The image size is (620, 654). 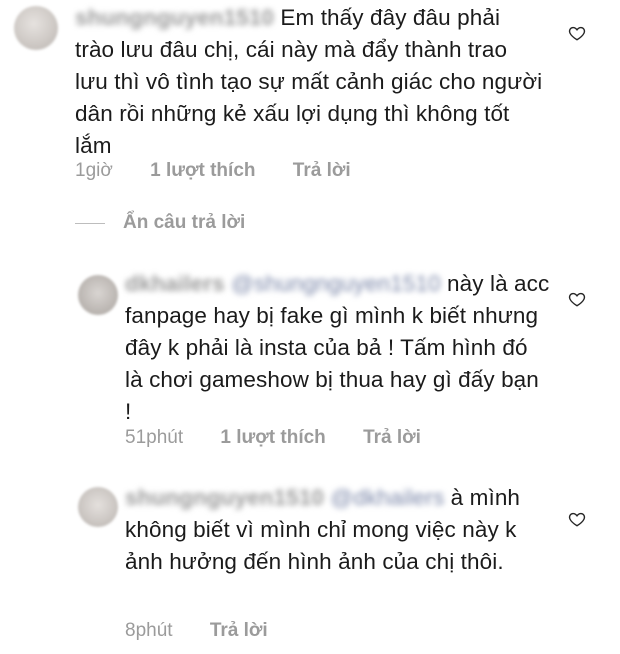 I want to click on comment-meta: 1giờ 1 lượt thích Trả lời, so click(x=229, y=171).